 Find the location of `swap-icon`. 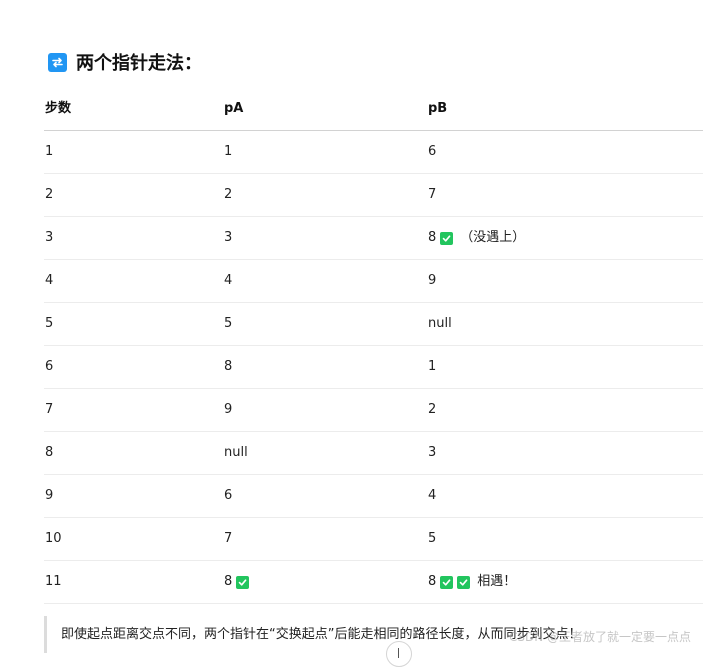

swap-icon is located at coordinates (57, 62).